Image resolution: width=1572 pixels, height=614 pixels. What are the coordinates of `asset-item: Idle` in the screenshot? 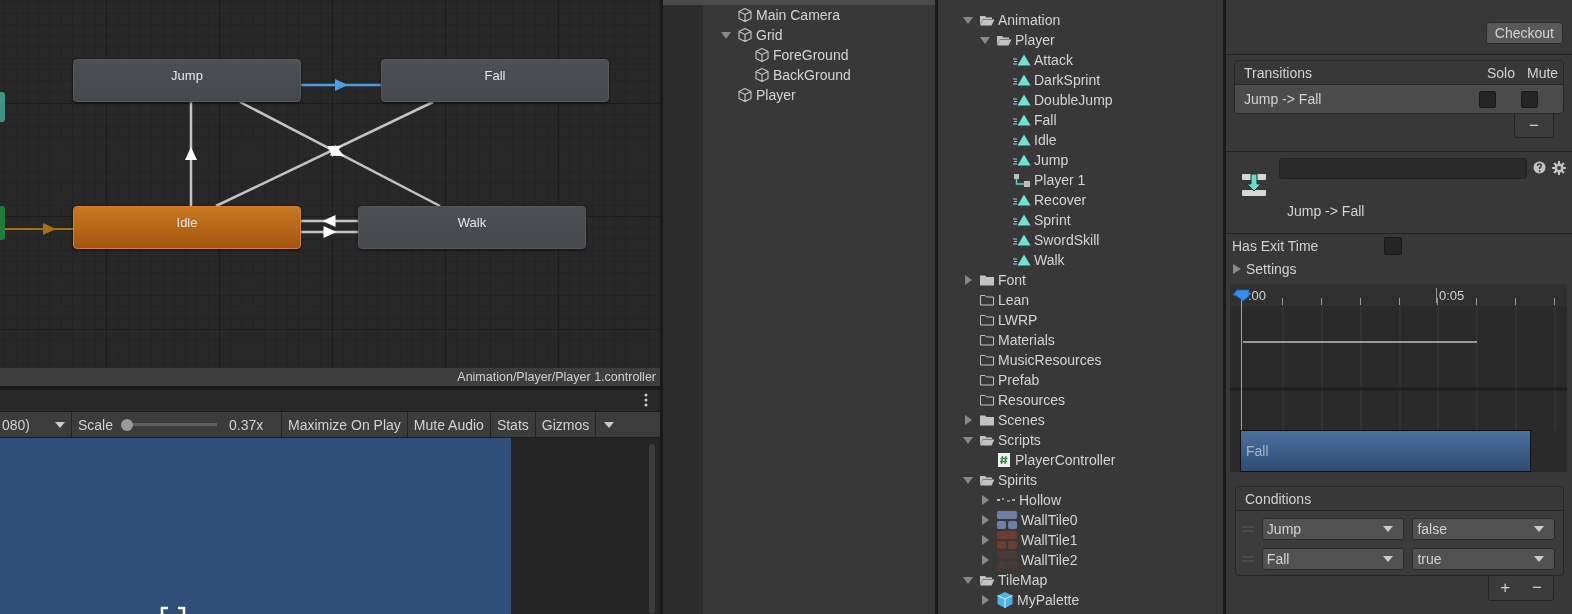 It's located at (1045, 140).